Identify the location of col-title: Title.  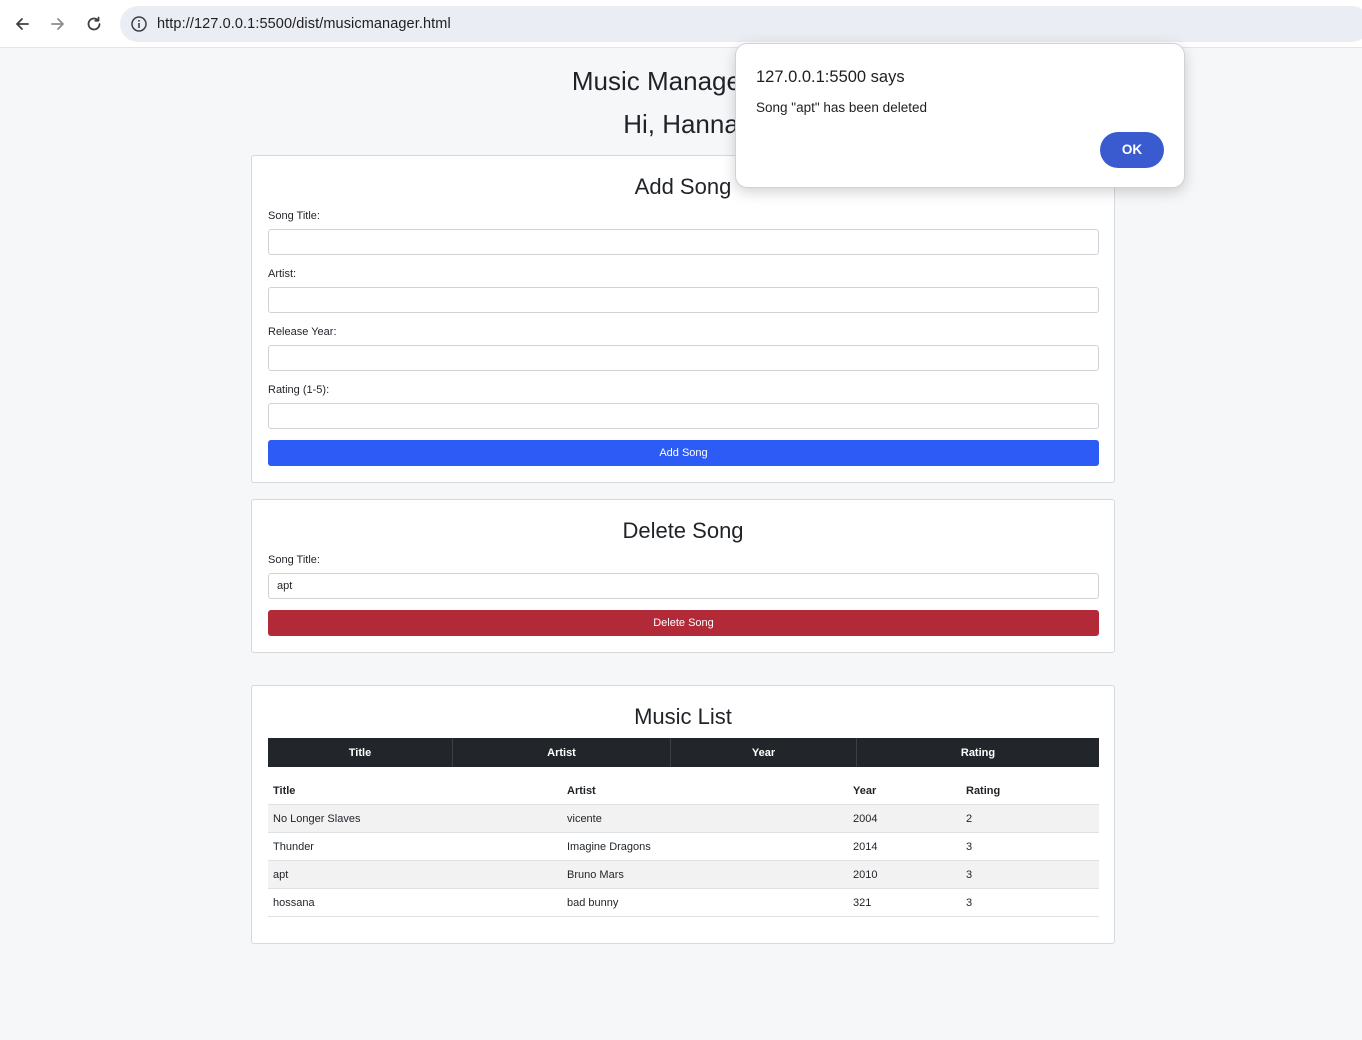
(284, 791).